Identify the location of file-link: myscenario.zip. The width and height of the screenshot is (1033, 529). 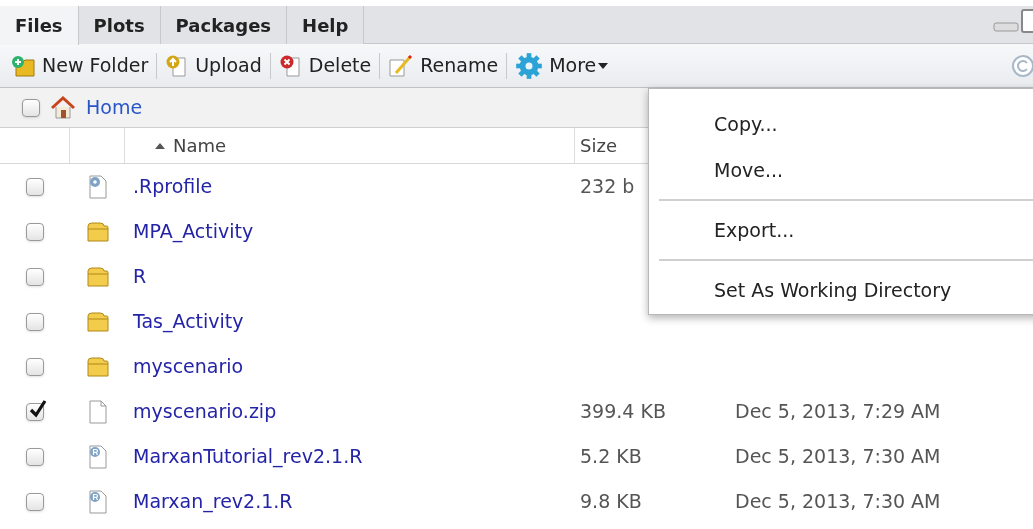
(205, 411).